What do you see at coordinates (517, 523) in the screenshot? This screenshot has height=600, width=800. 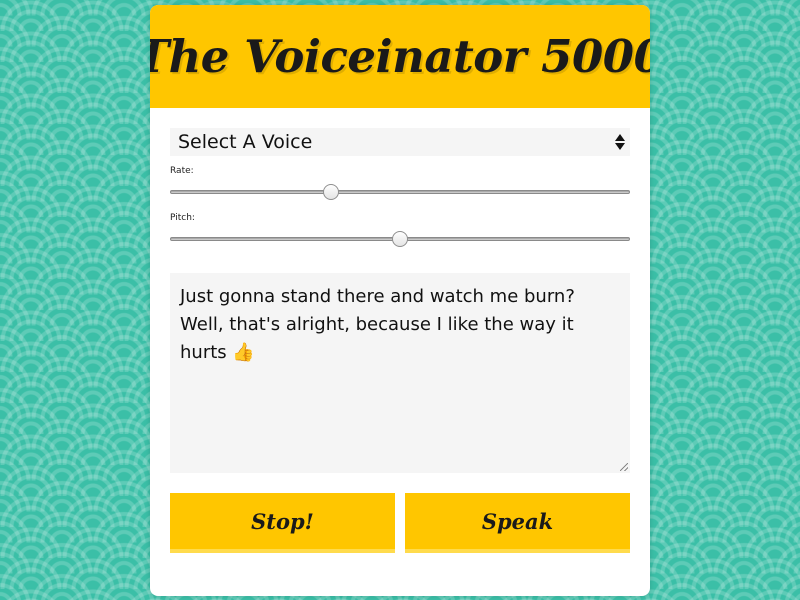 I see `speak-button: Speak` at bounding box center [517, 523].